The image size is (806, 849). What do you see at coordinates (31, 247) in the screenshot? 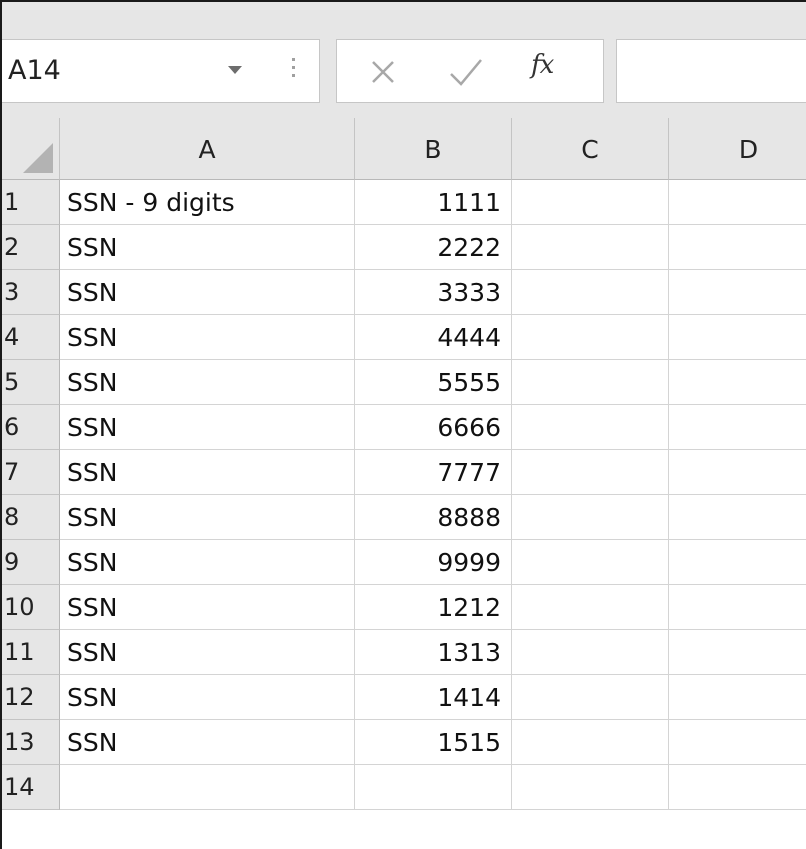
I see `row-header: 2` at bounding box center [31, 247].